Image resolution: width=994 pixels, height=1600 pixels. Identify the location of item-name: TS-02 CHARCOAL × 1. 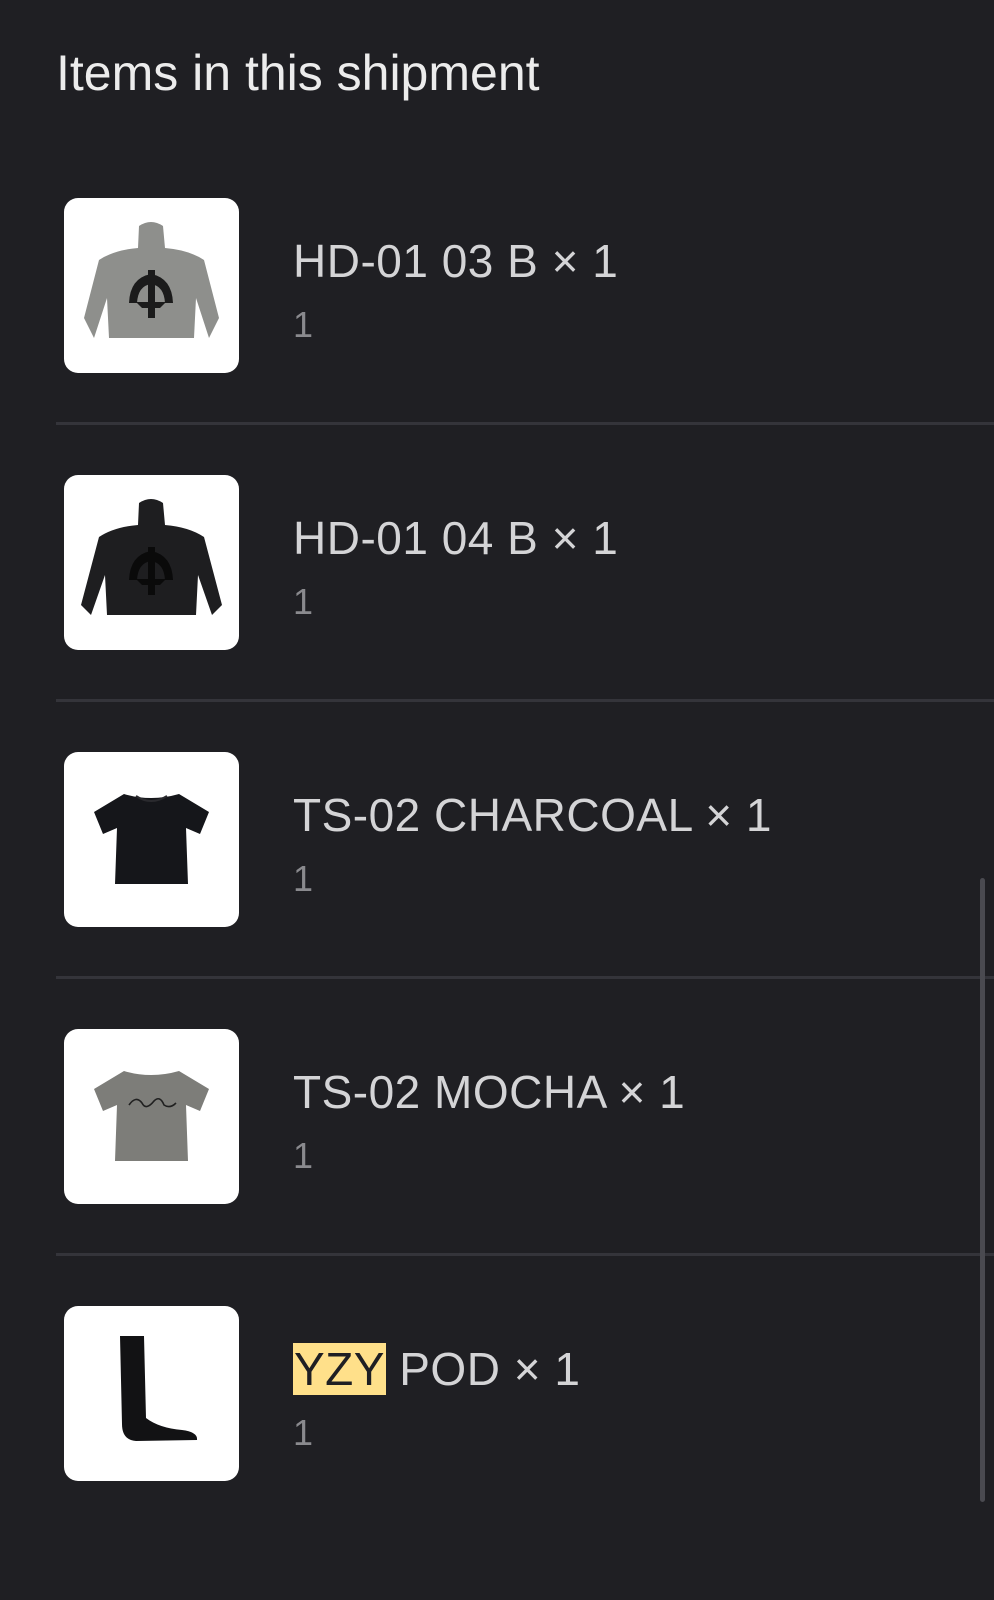
(532, 815).